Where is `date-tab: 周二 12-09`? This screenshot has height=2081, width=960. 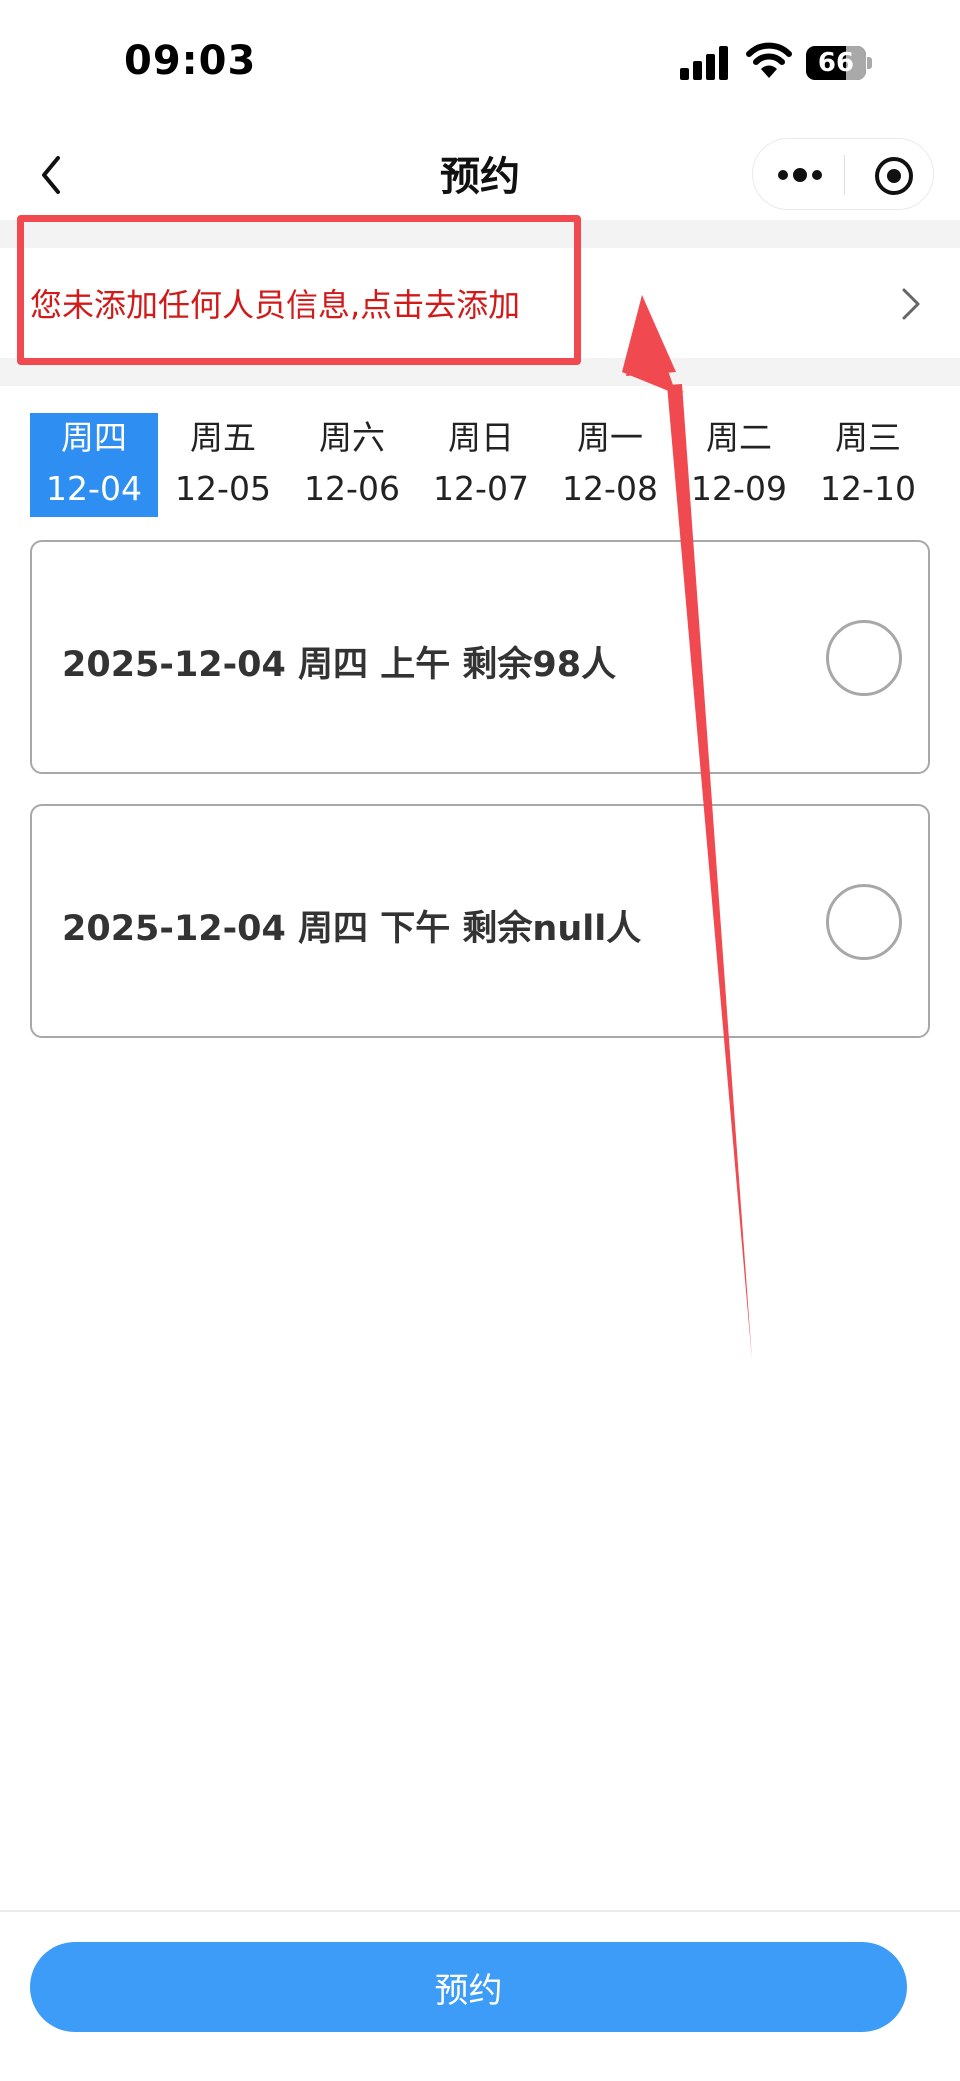 date-tab: 周二 12-09 is located at coordinates (739, 465).